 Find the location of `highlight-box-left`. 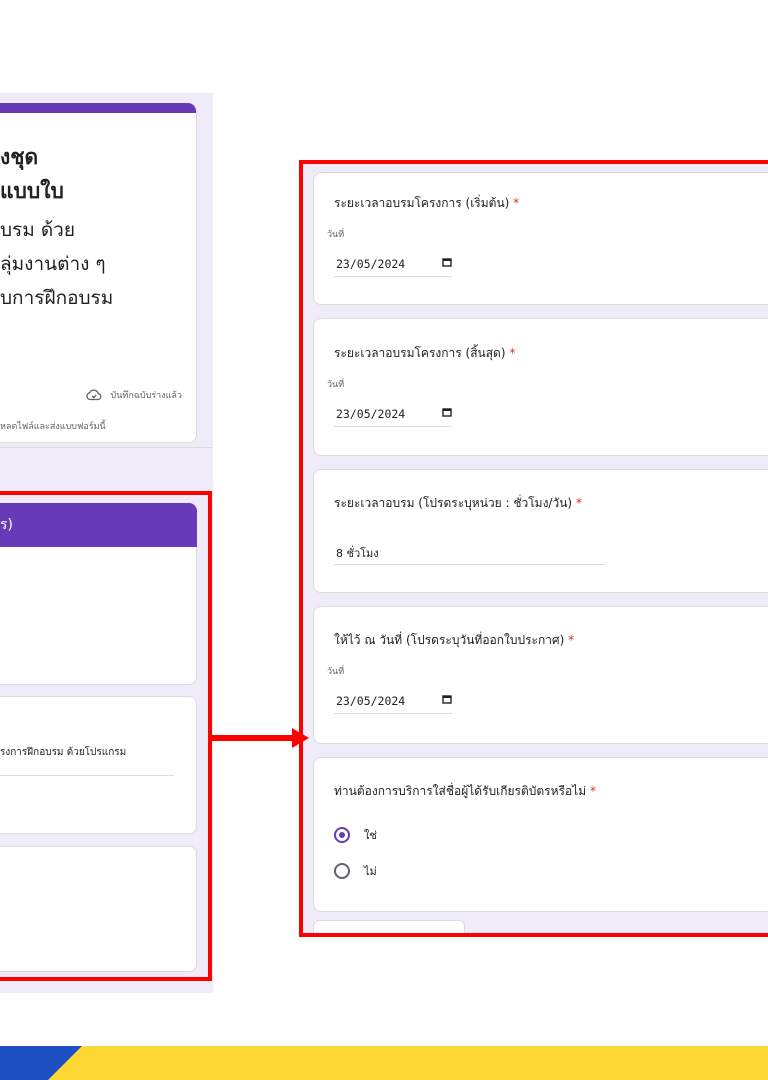

highlight-box-left is located at coordinates (106, 736).